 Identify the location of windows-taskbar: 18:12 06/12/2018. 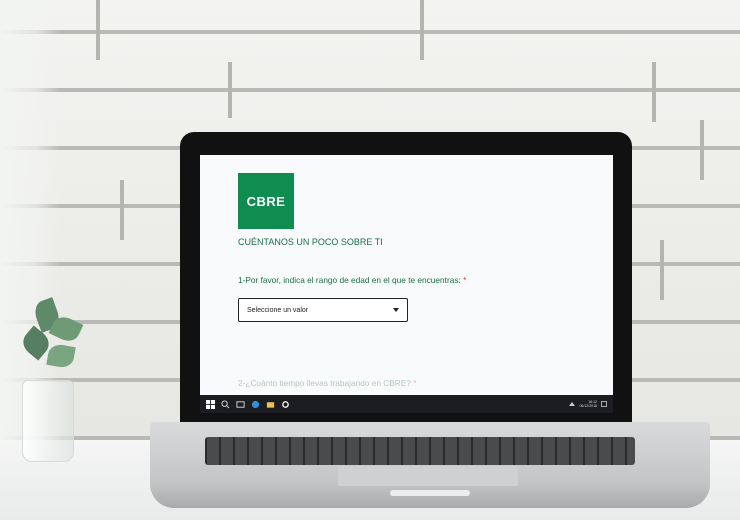
(406, 404).